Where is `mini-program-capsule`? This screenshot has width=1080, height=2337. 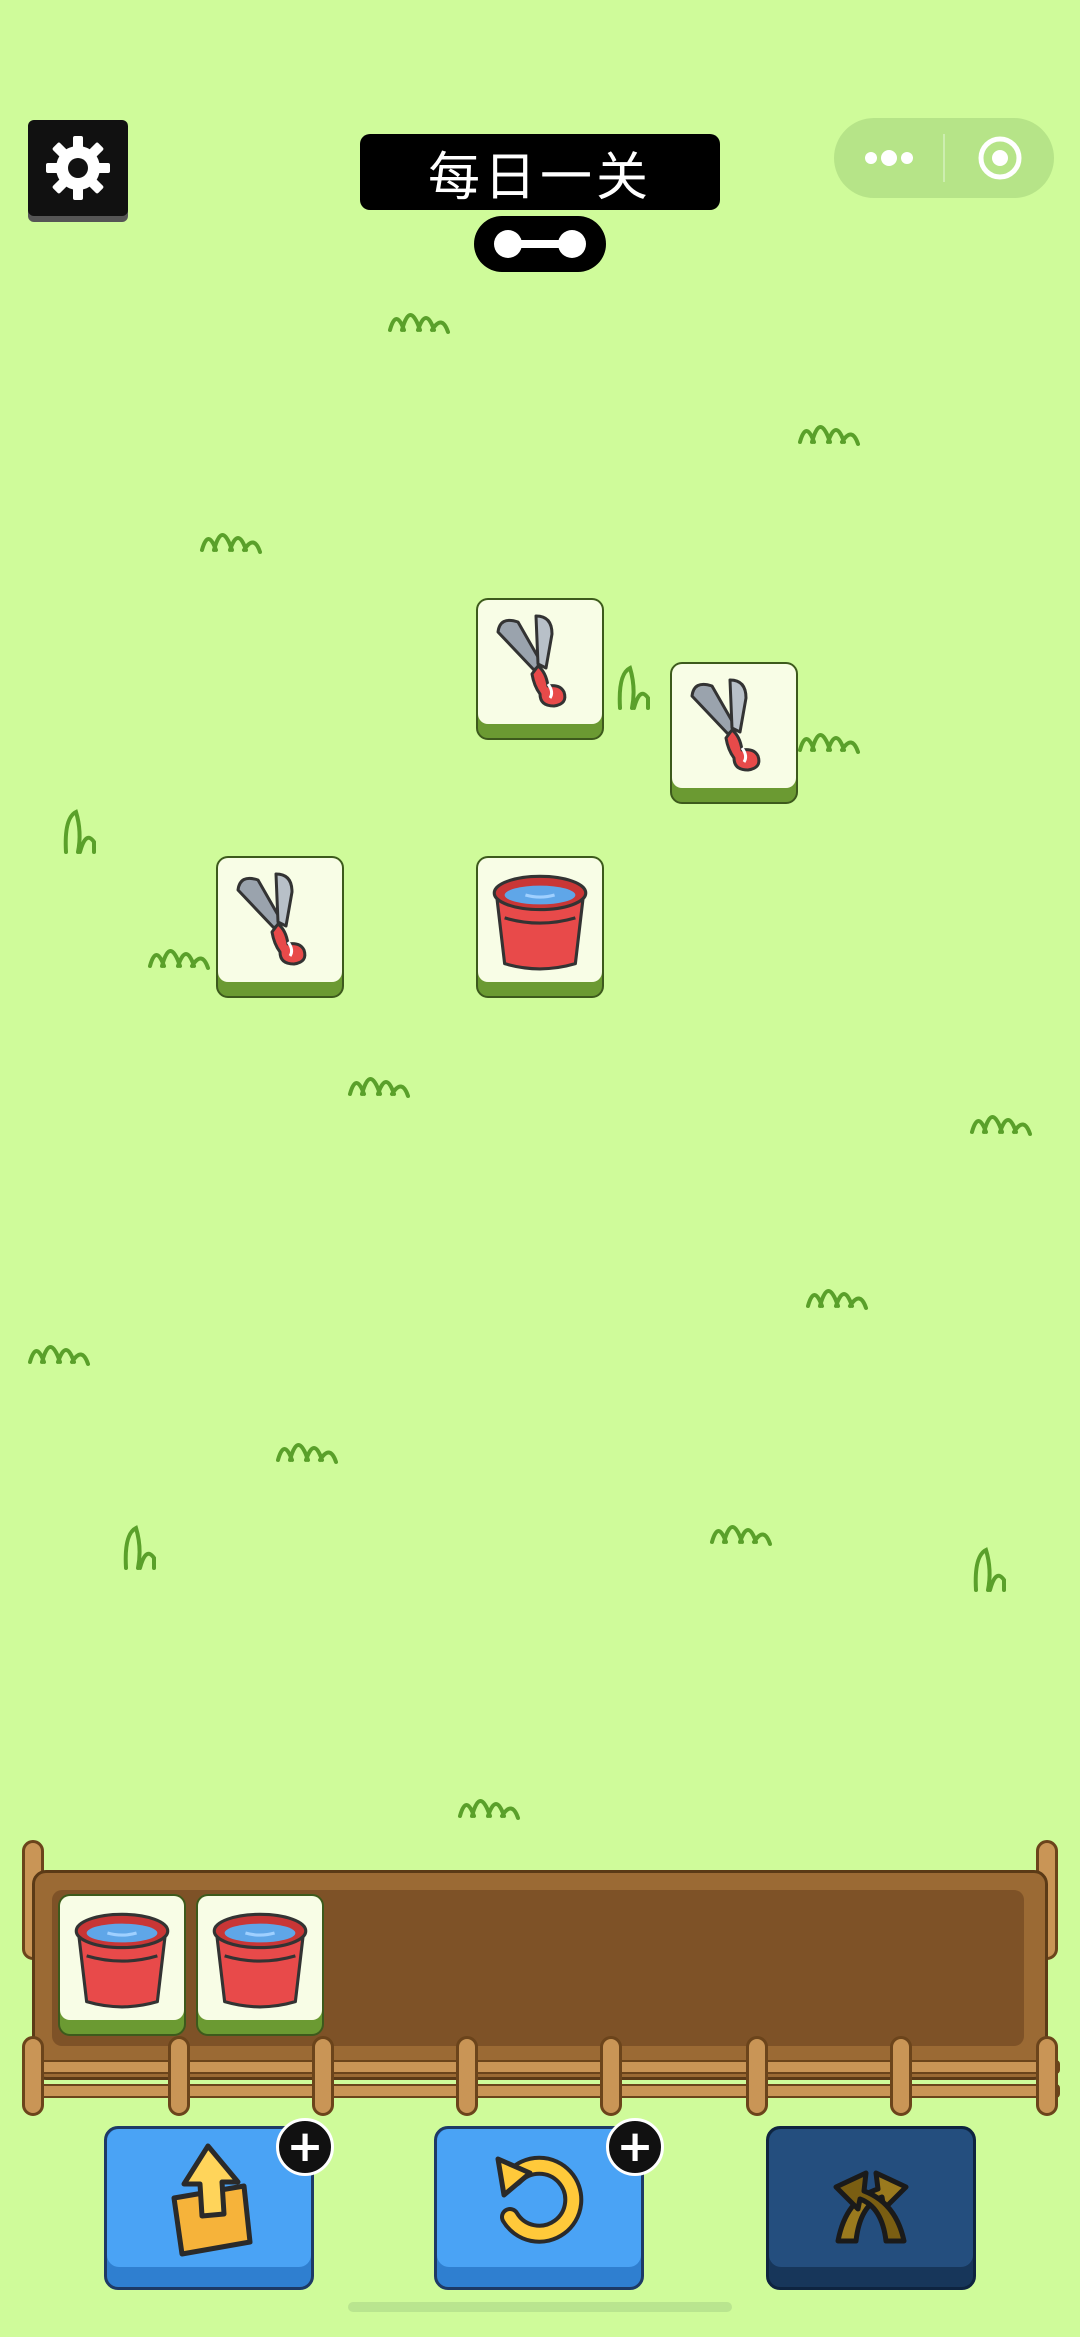 mini-program-capsule is located at coordinates (944, 158).